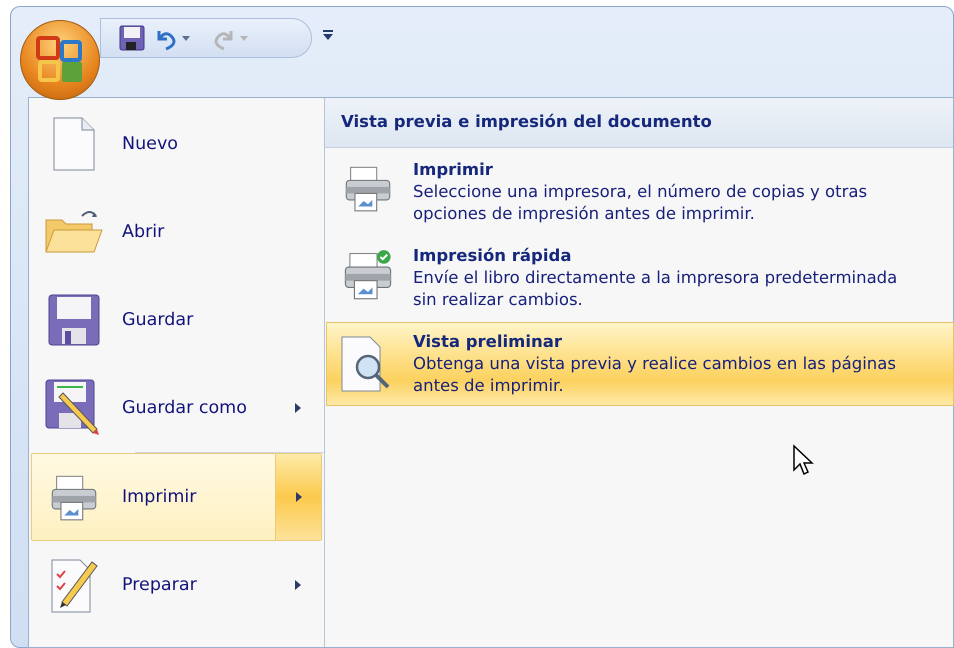  Describe the element at coordinates (639, 123) in the screenshot. I see `submenu-heading: Vista previa e impresión del documento` at that location.